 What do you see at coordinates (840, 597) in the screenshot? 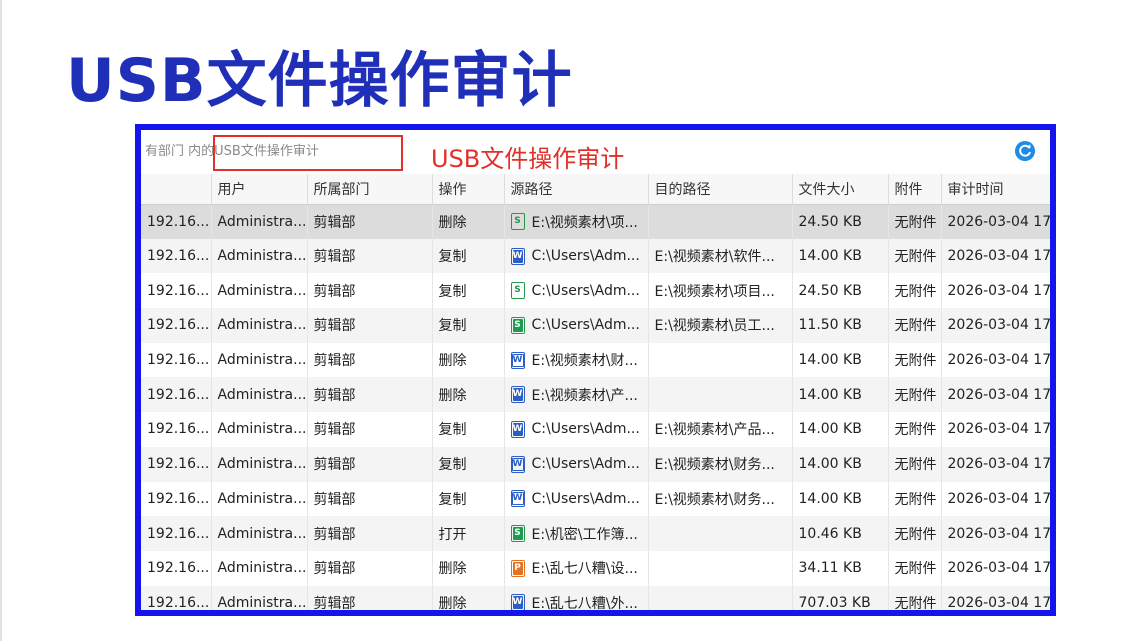
I see `cell-file-size: 707.03 KB` at bounding box center [840, 597].